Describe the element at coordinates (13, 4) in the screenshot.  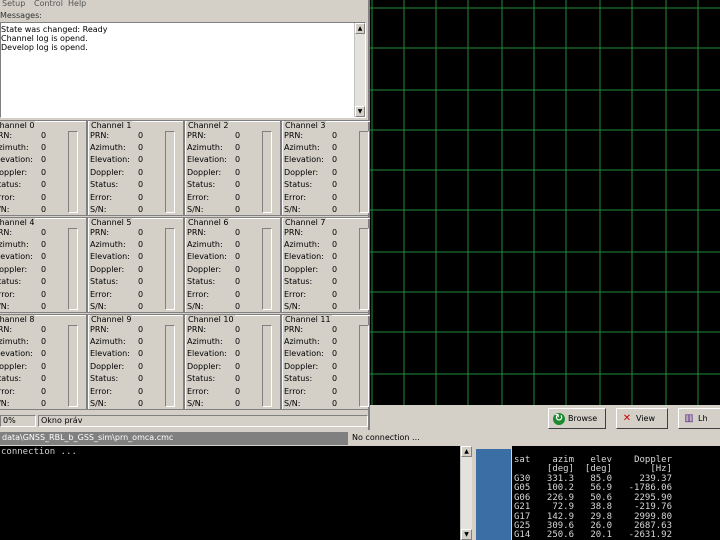
I see `menu-setup: Setup` at that location.